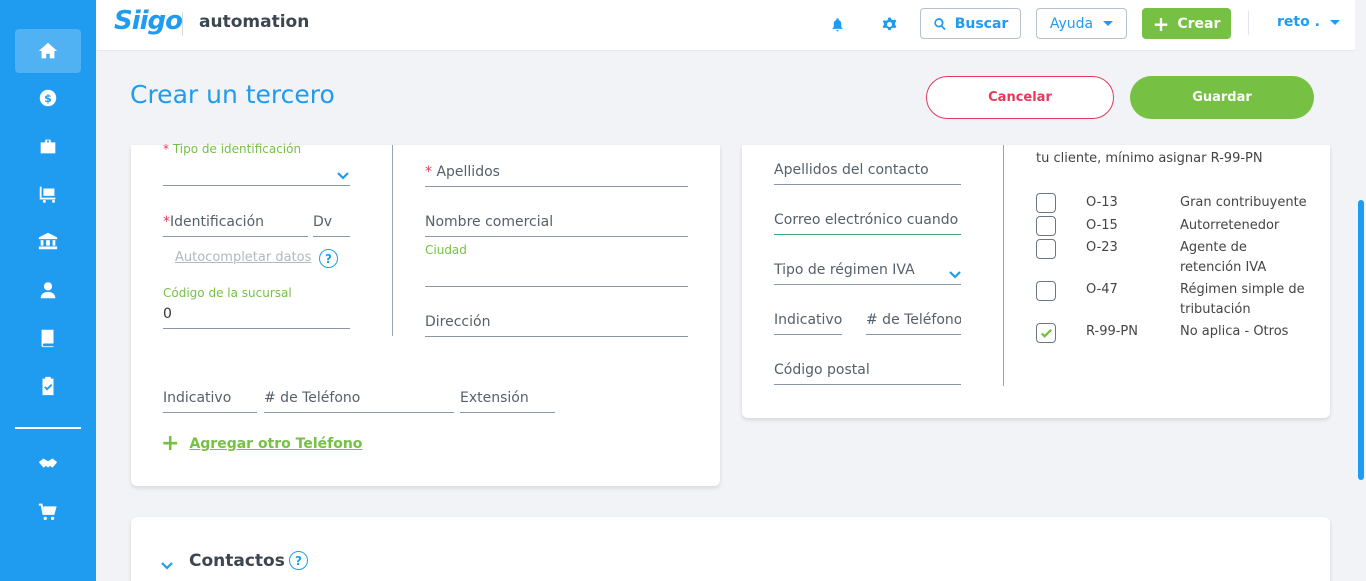 The width and height of the screenshot is (1366, 581). Describe the element at coordinates (48, 241) in the screenshot. I see `bank-icon` at that location.